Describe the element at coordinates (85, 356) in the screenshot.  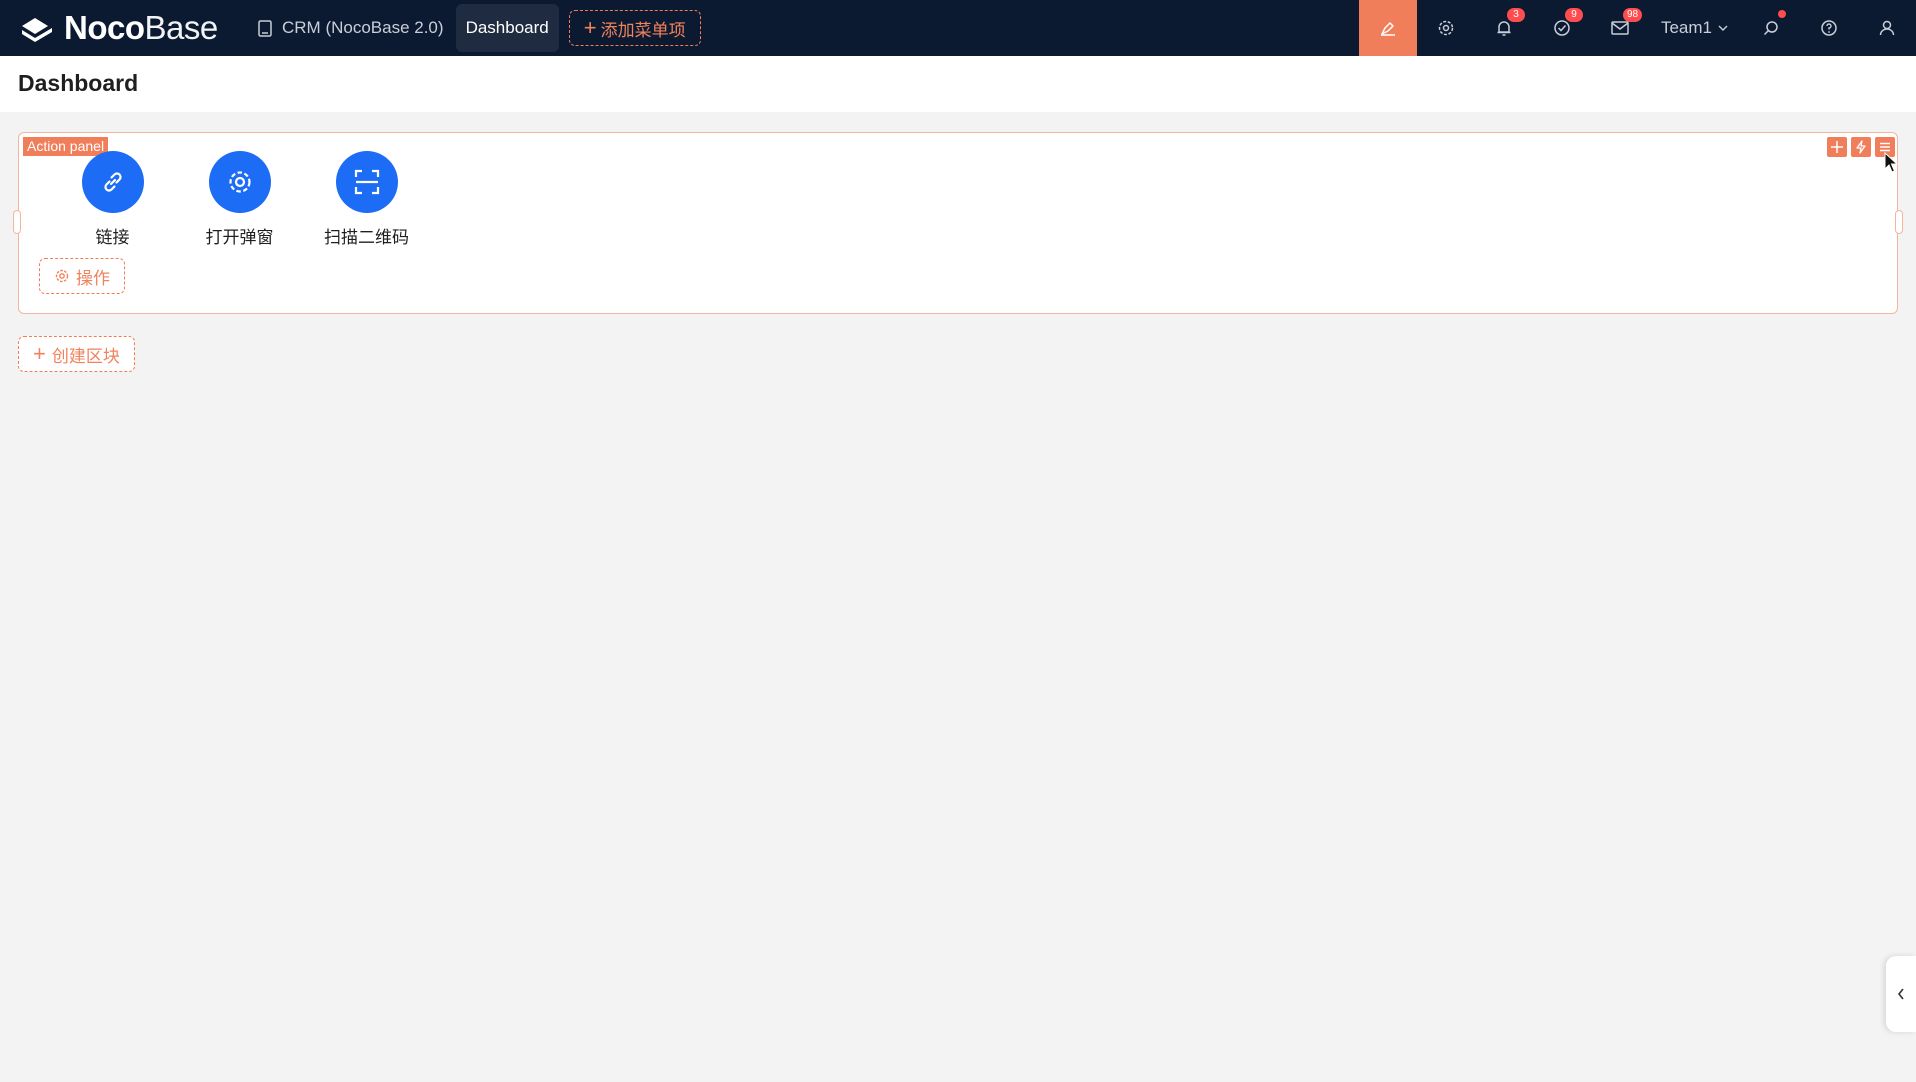
I see `create-block-label: 创建区块` at that location.